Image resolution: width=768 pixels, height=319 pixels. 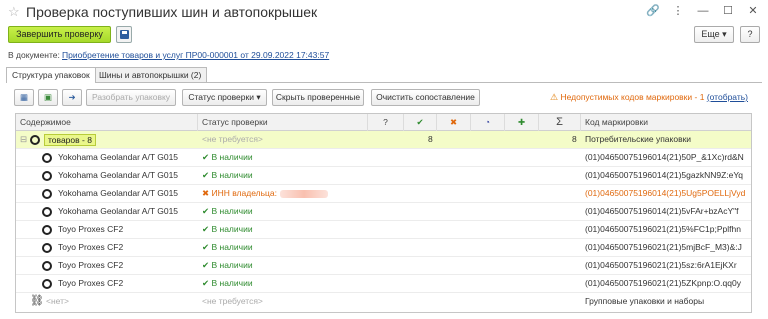 What do you see at coordinates (710, 34) in the screenshot?
I see `more-label: Еще` at bounding box center [710, 34].